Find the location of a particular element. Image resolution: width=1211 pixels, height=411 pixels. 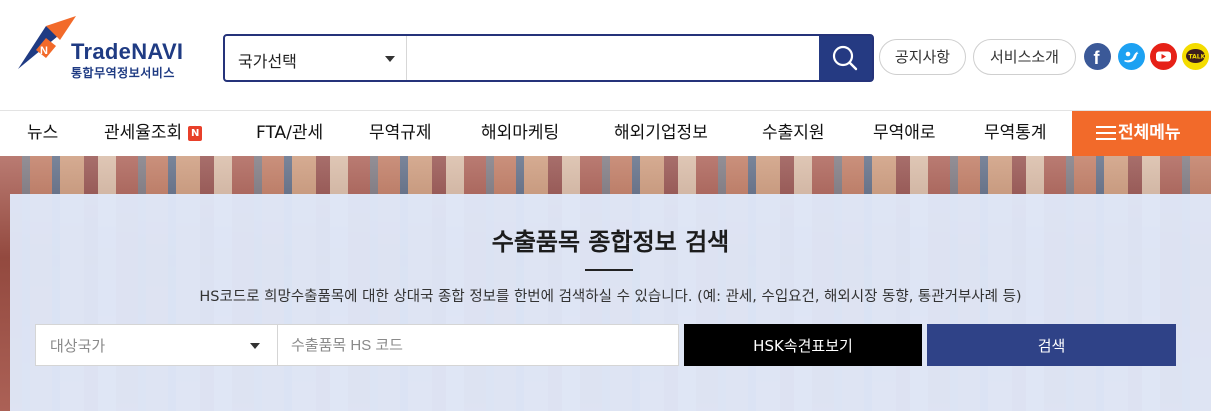

nav-item-tariff-lookup: 관세율조회 N is located at coordinates (153, 134).